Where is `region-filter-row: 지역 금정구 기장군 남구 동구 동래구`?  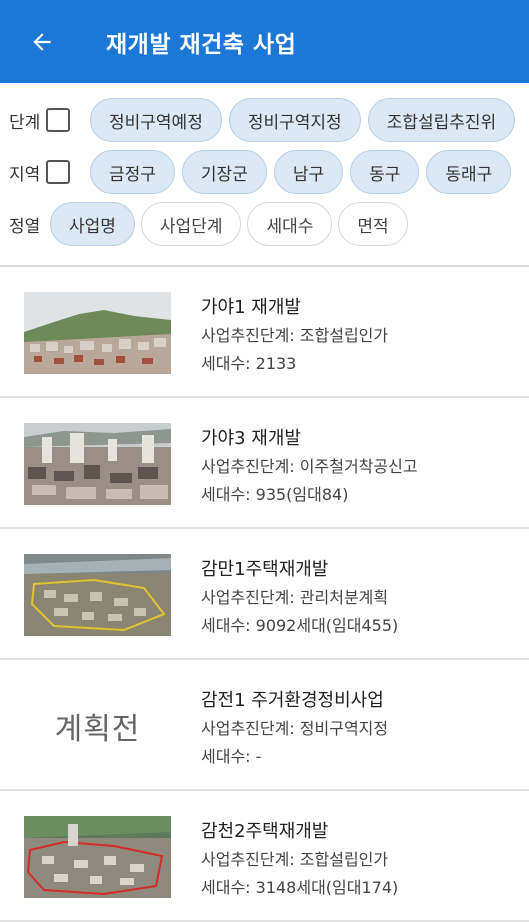 region-filter-row: 지역 금정구 기장군 남구 동구 동래구 is located at coordinates (259, 172).